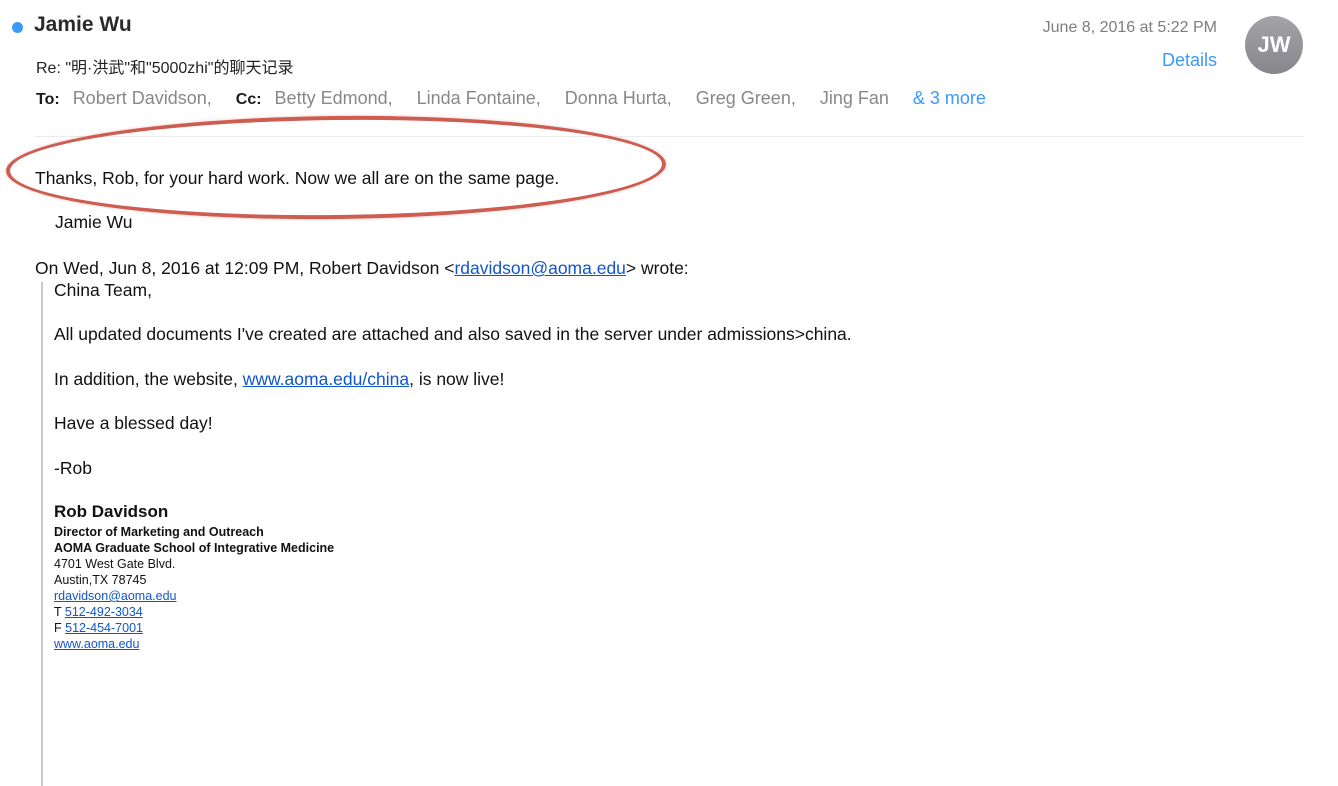 Image resolution: width=1338 pixels, height=786 pixels. Describe the element at coordinates (248, 99) in the screenshot. I see `cc-label: Cc:` at that location.